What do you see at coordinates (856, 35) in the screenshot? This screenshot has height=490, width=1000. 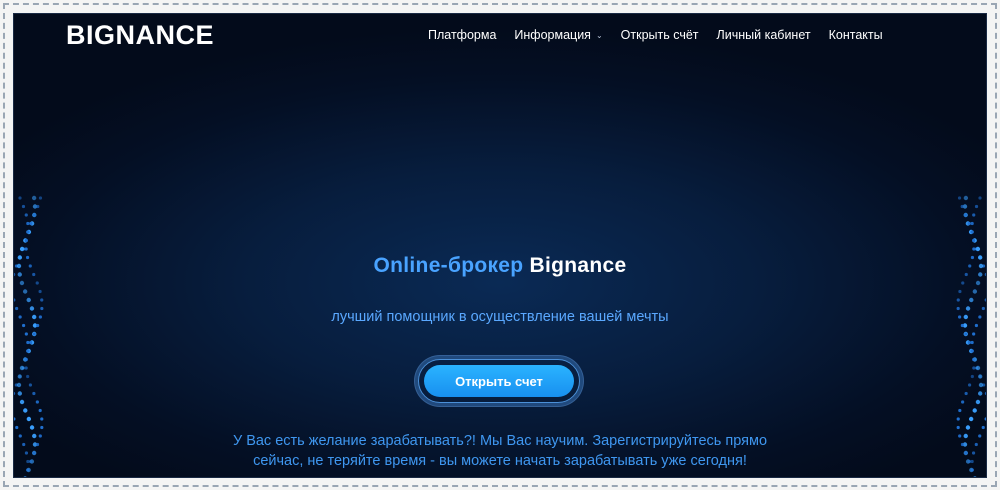 I see `nav-item-contacts: Контакты` at bounding box center [856, 35].